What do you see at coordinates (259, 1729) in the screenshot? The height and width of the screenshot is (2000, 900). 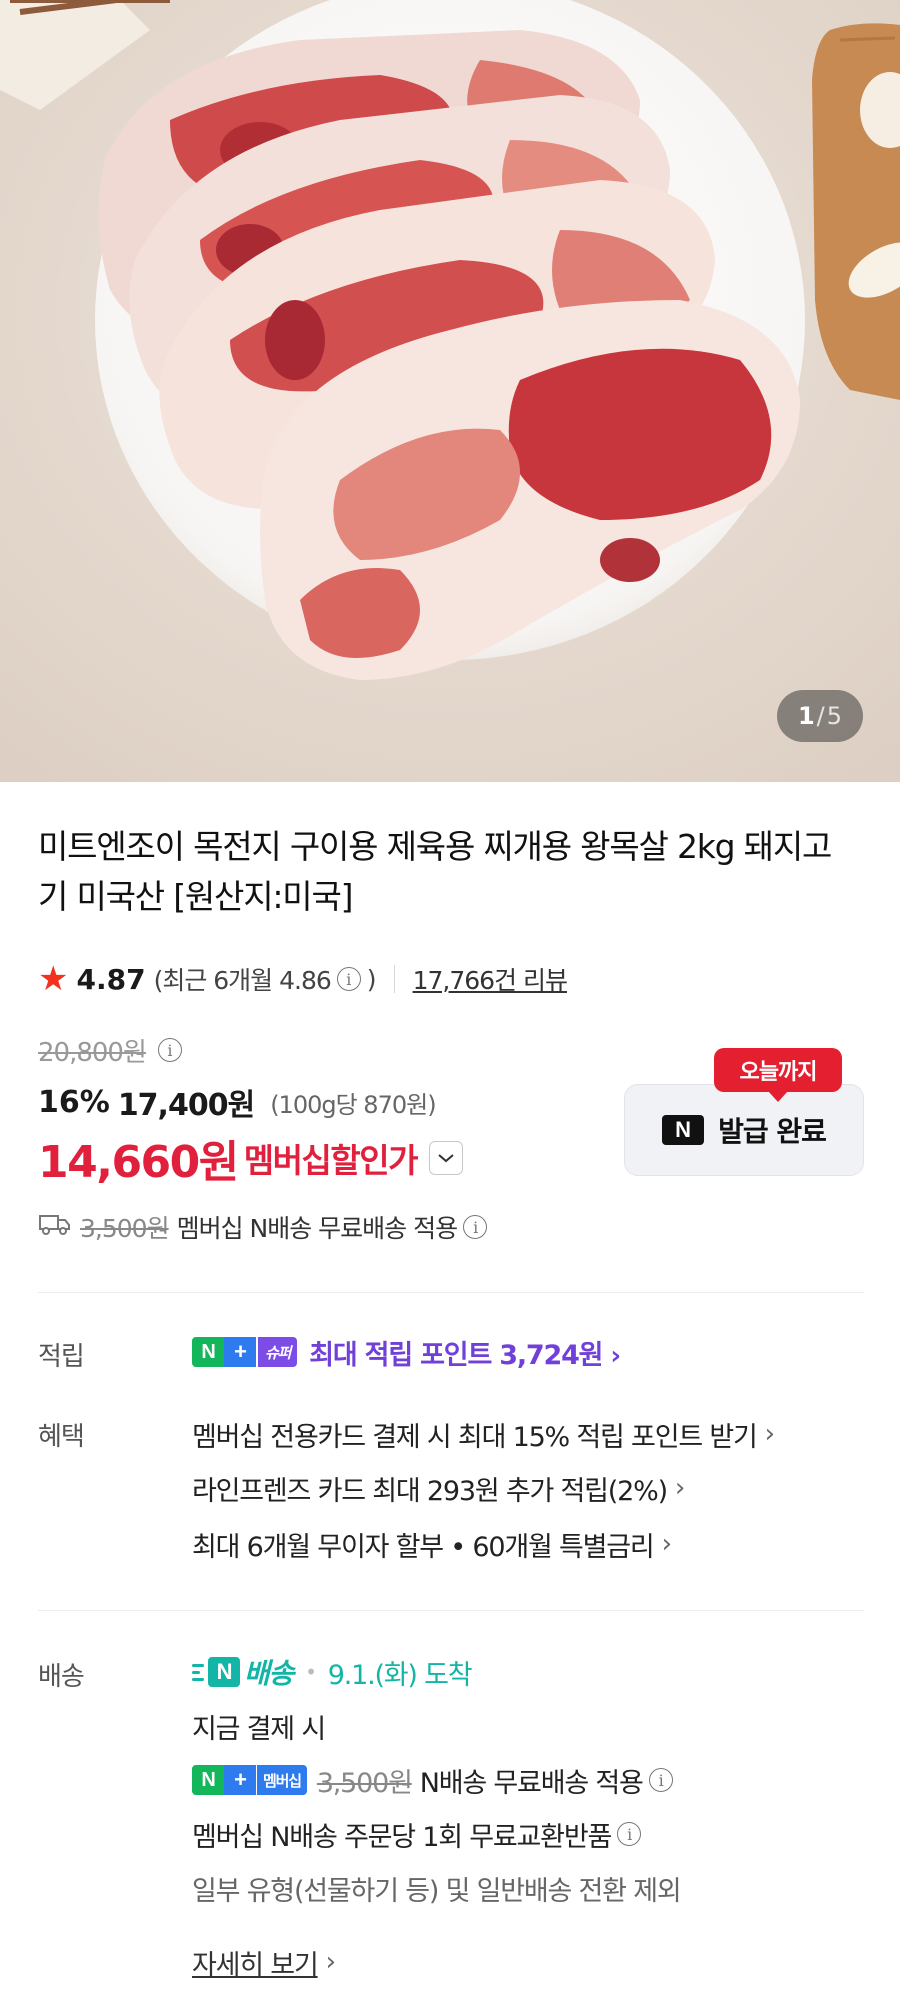 I see `pay-now-text: 지금 결제 시` at bounding box center [259, 1729].